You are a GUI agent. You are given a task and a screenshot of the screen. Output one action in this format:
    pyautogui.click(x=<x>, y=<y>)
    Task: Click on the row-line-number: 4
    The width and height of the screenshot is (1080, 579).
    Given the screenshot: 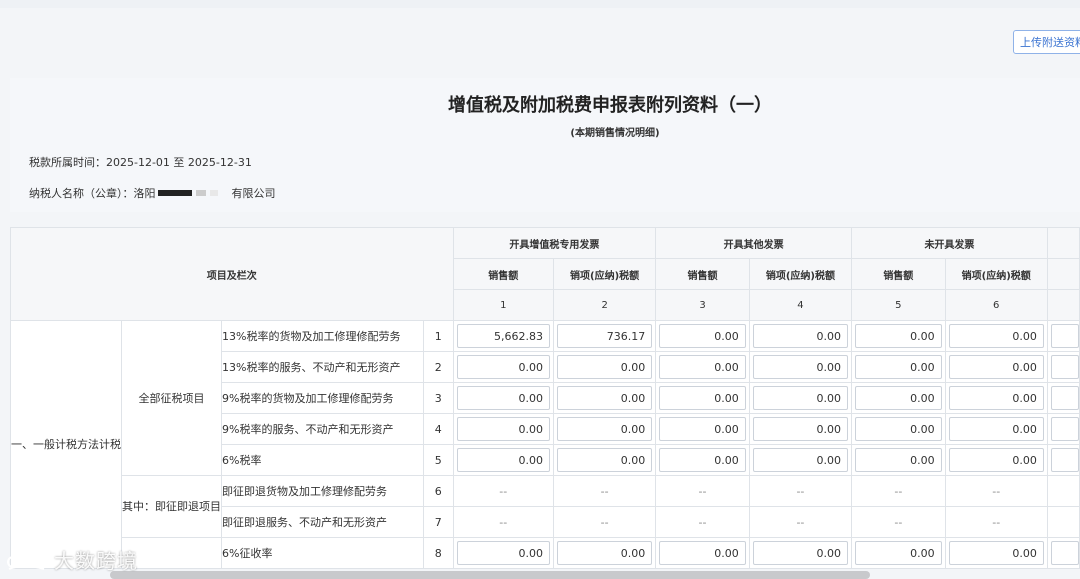 What is the action you would take?
    pyautogui.click(x=438, y=429)
    